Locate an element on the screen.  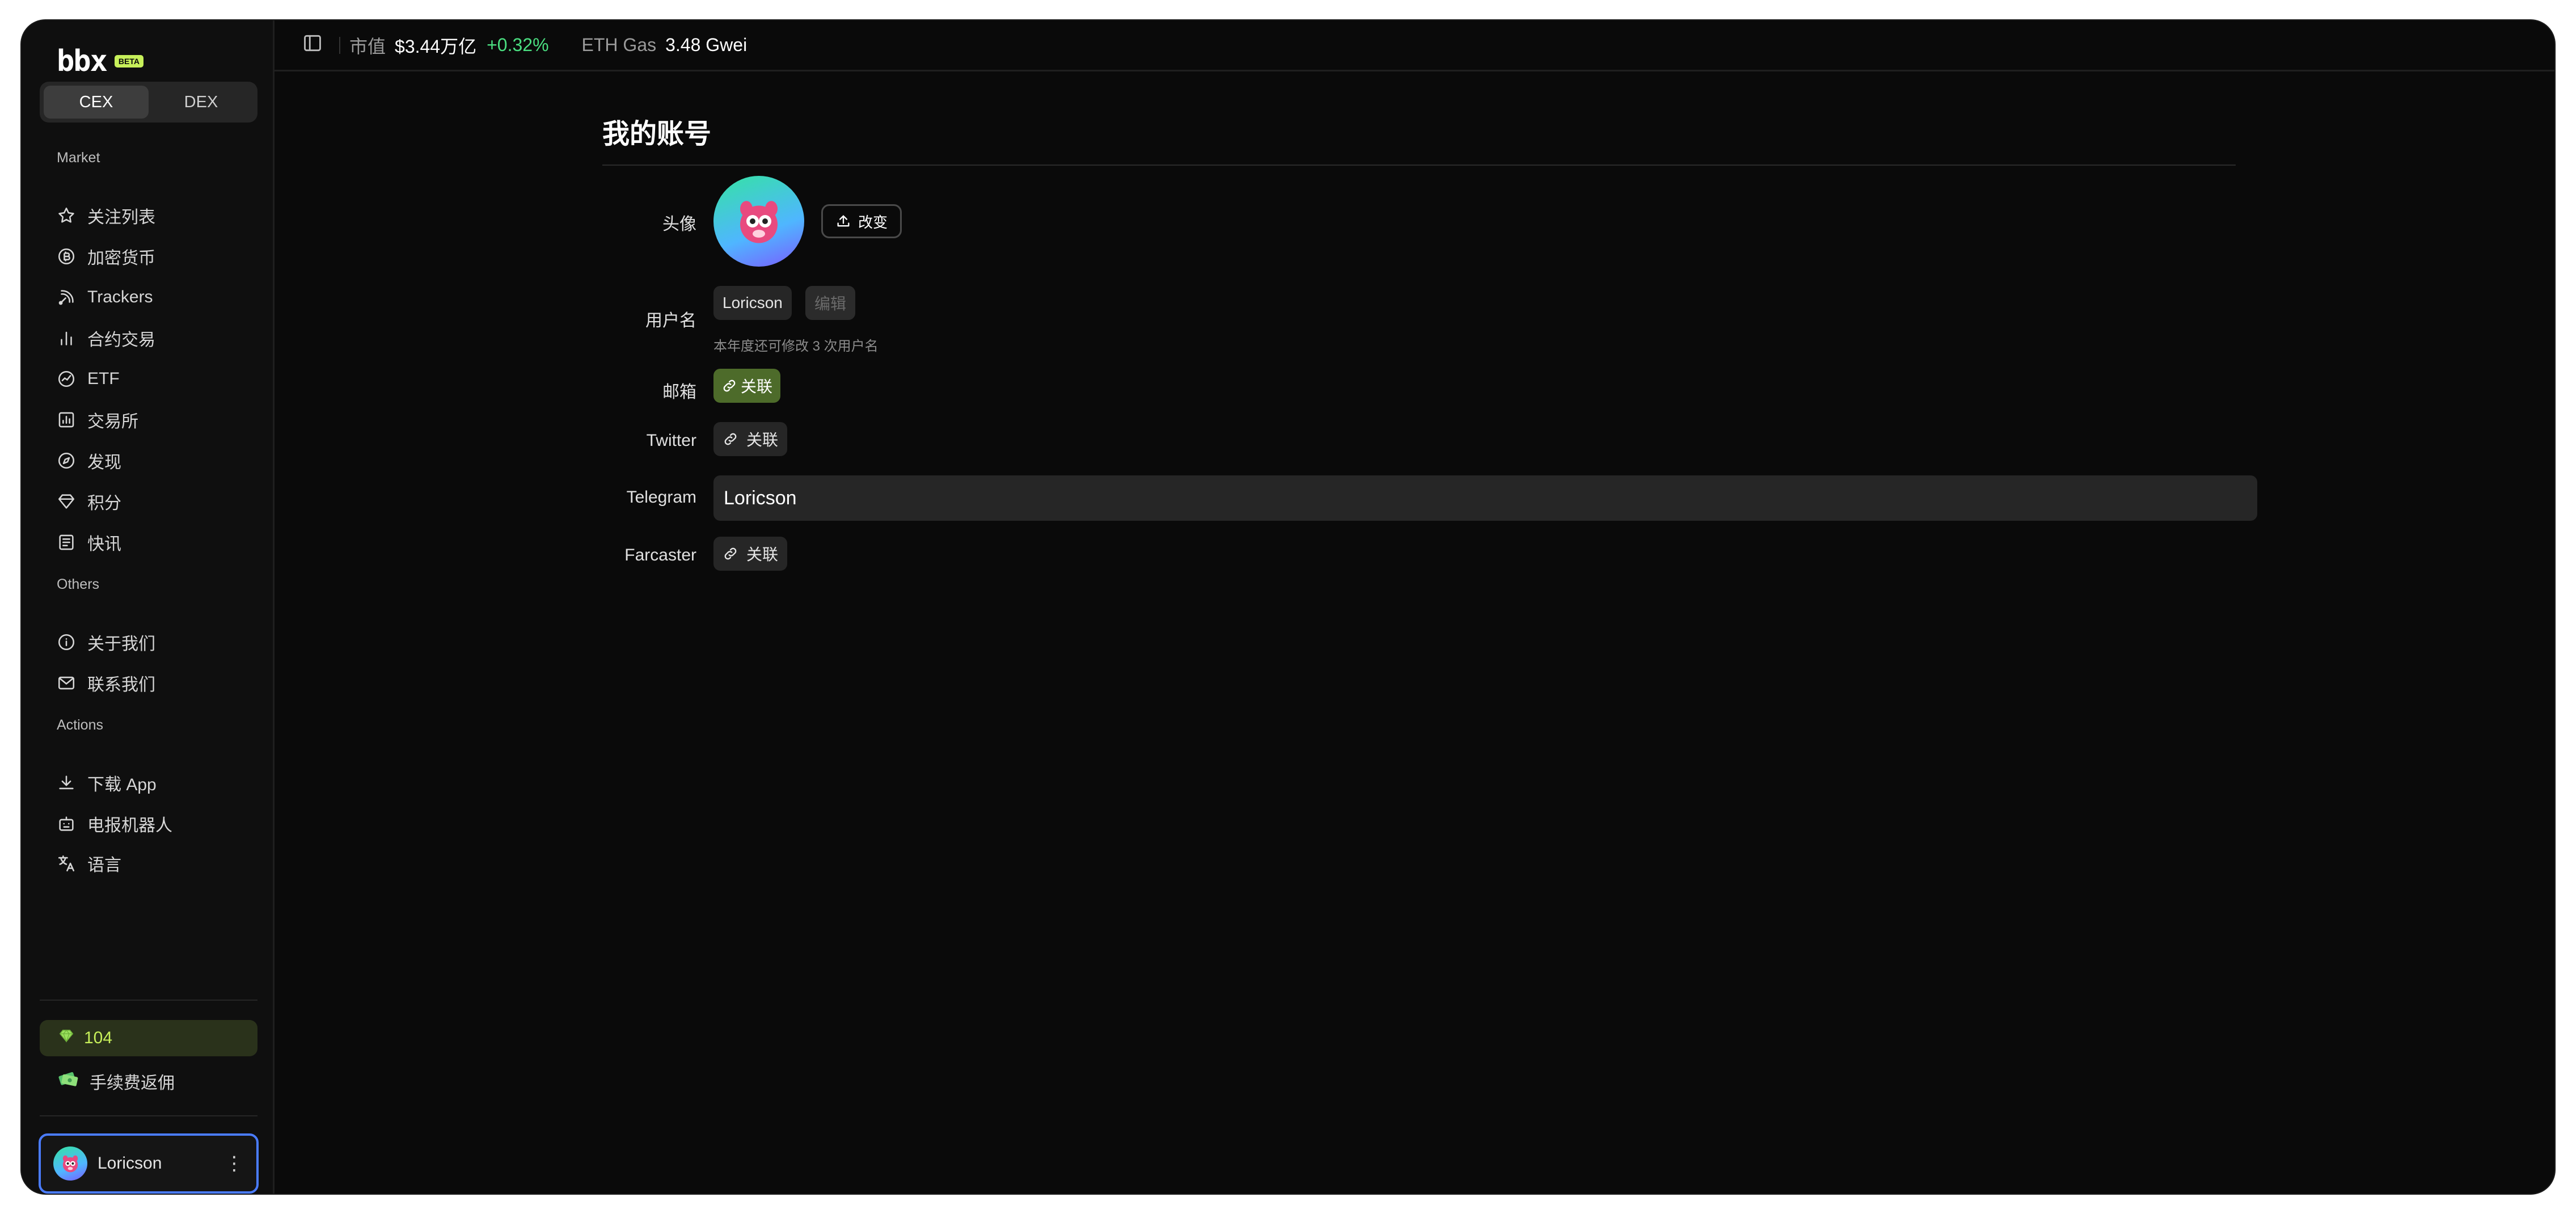
sidebar-item-telegram-bot: 电报机器人 is located at coordinates (159, 824).